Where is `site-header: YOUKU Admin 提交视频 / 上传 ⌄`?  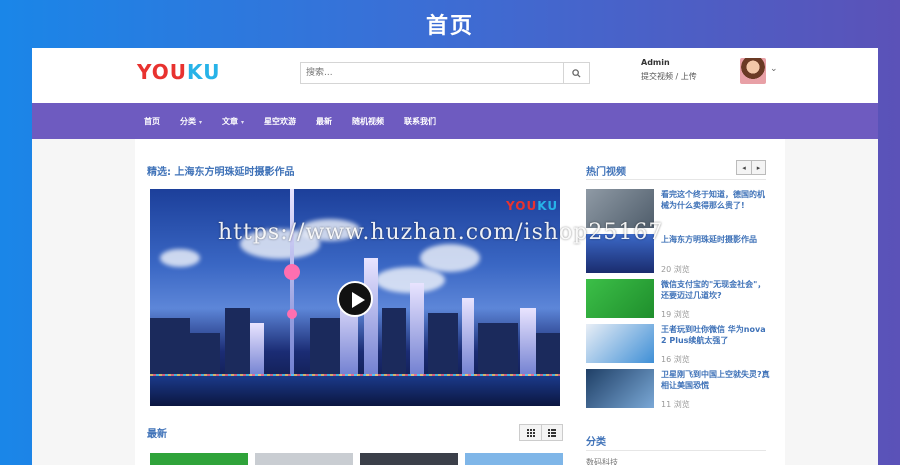
site-header: YOUKU Admin 提交视频 / 上传 ⌄ is located at coordinates (455, 75).